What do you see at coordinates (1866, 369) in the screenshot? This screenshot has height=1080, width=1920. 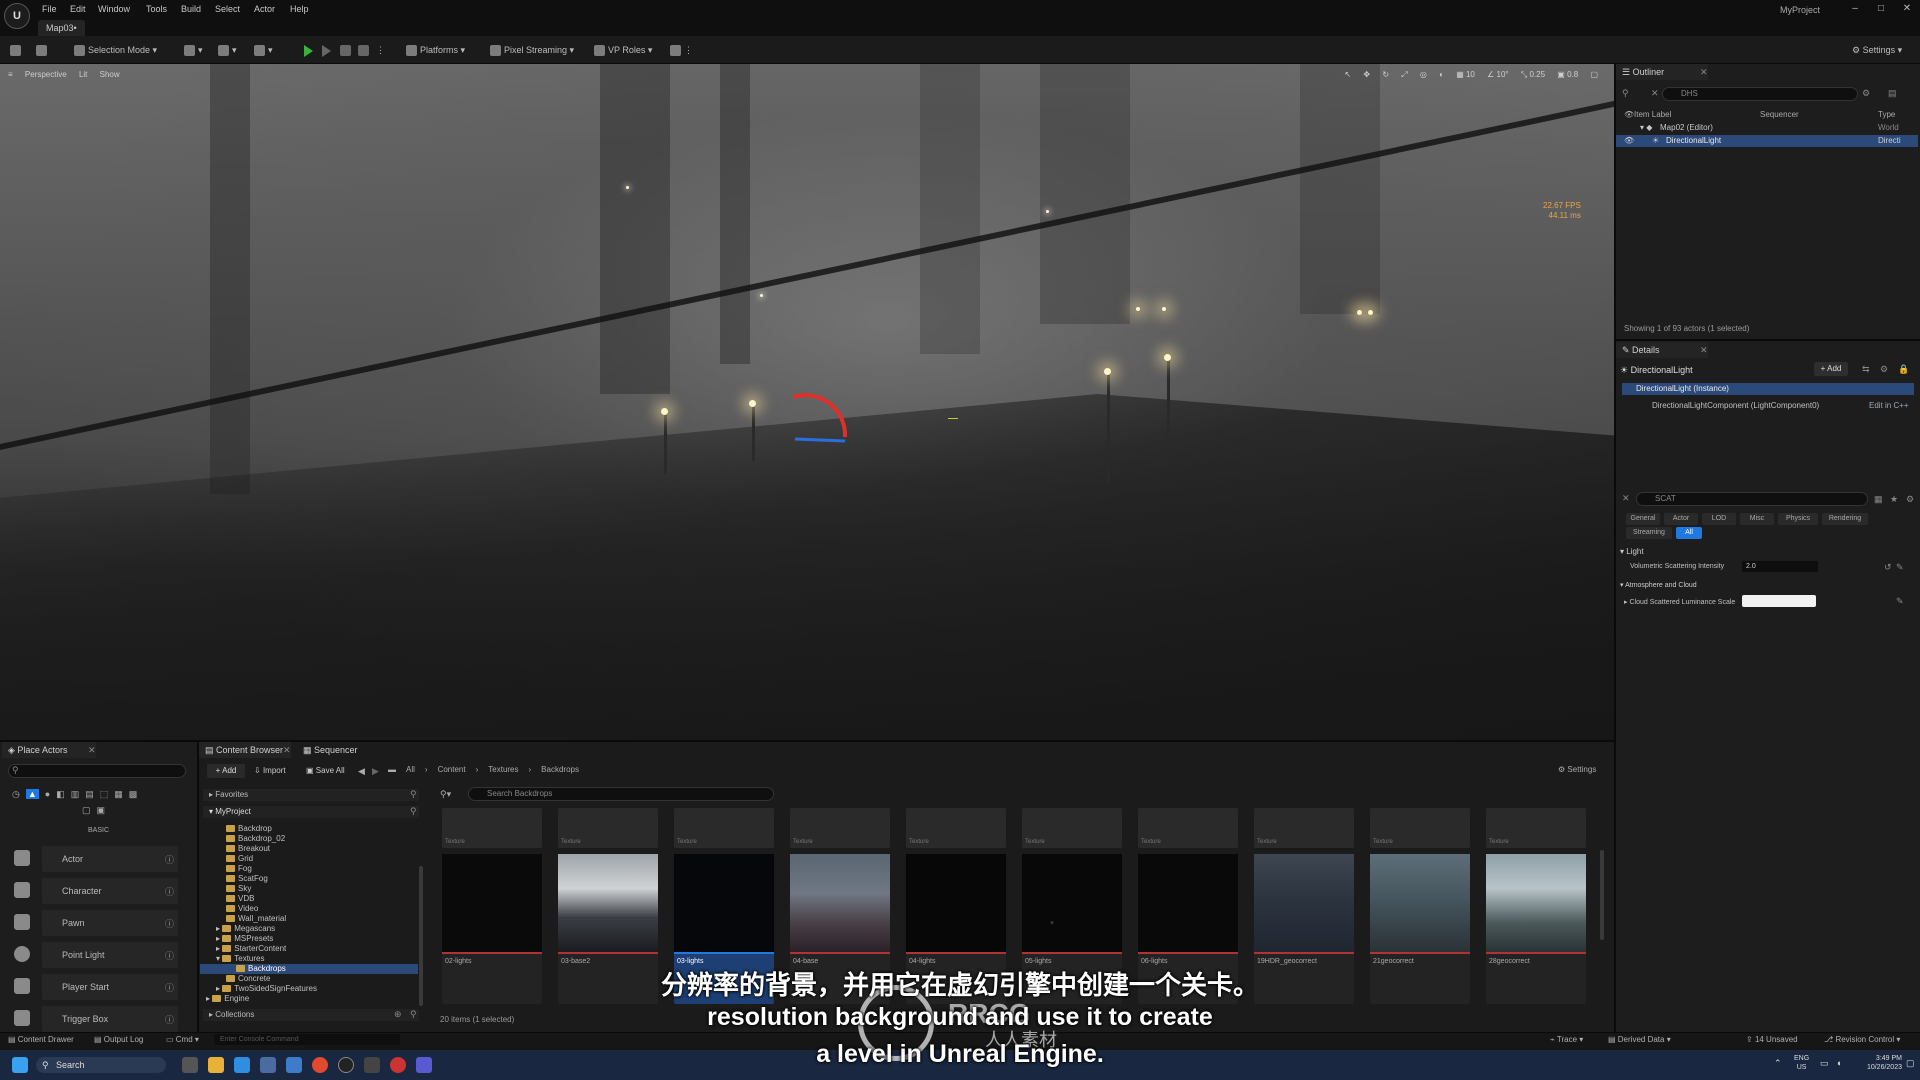 I see `blueprint-icon: ⇆` at bounding box center [1866, 369].